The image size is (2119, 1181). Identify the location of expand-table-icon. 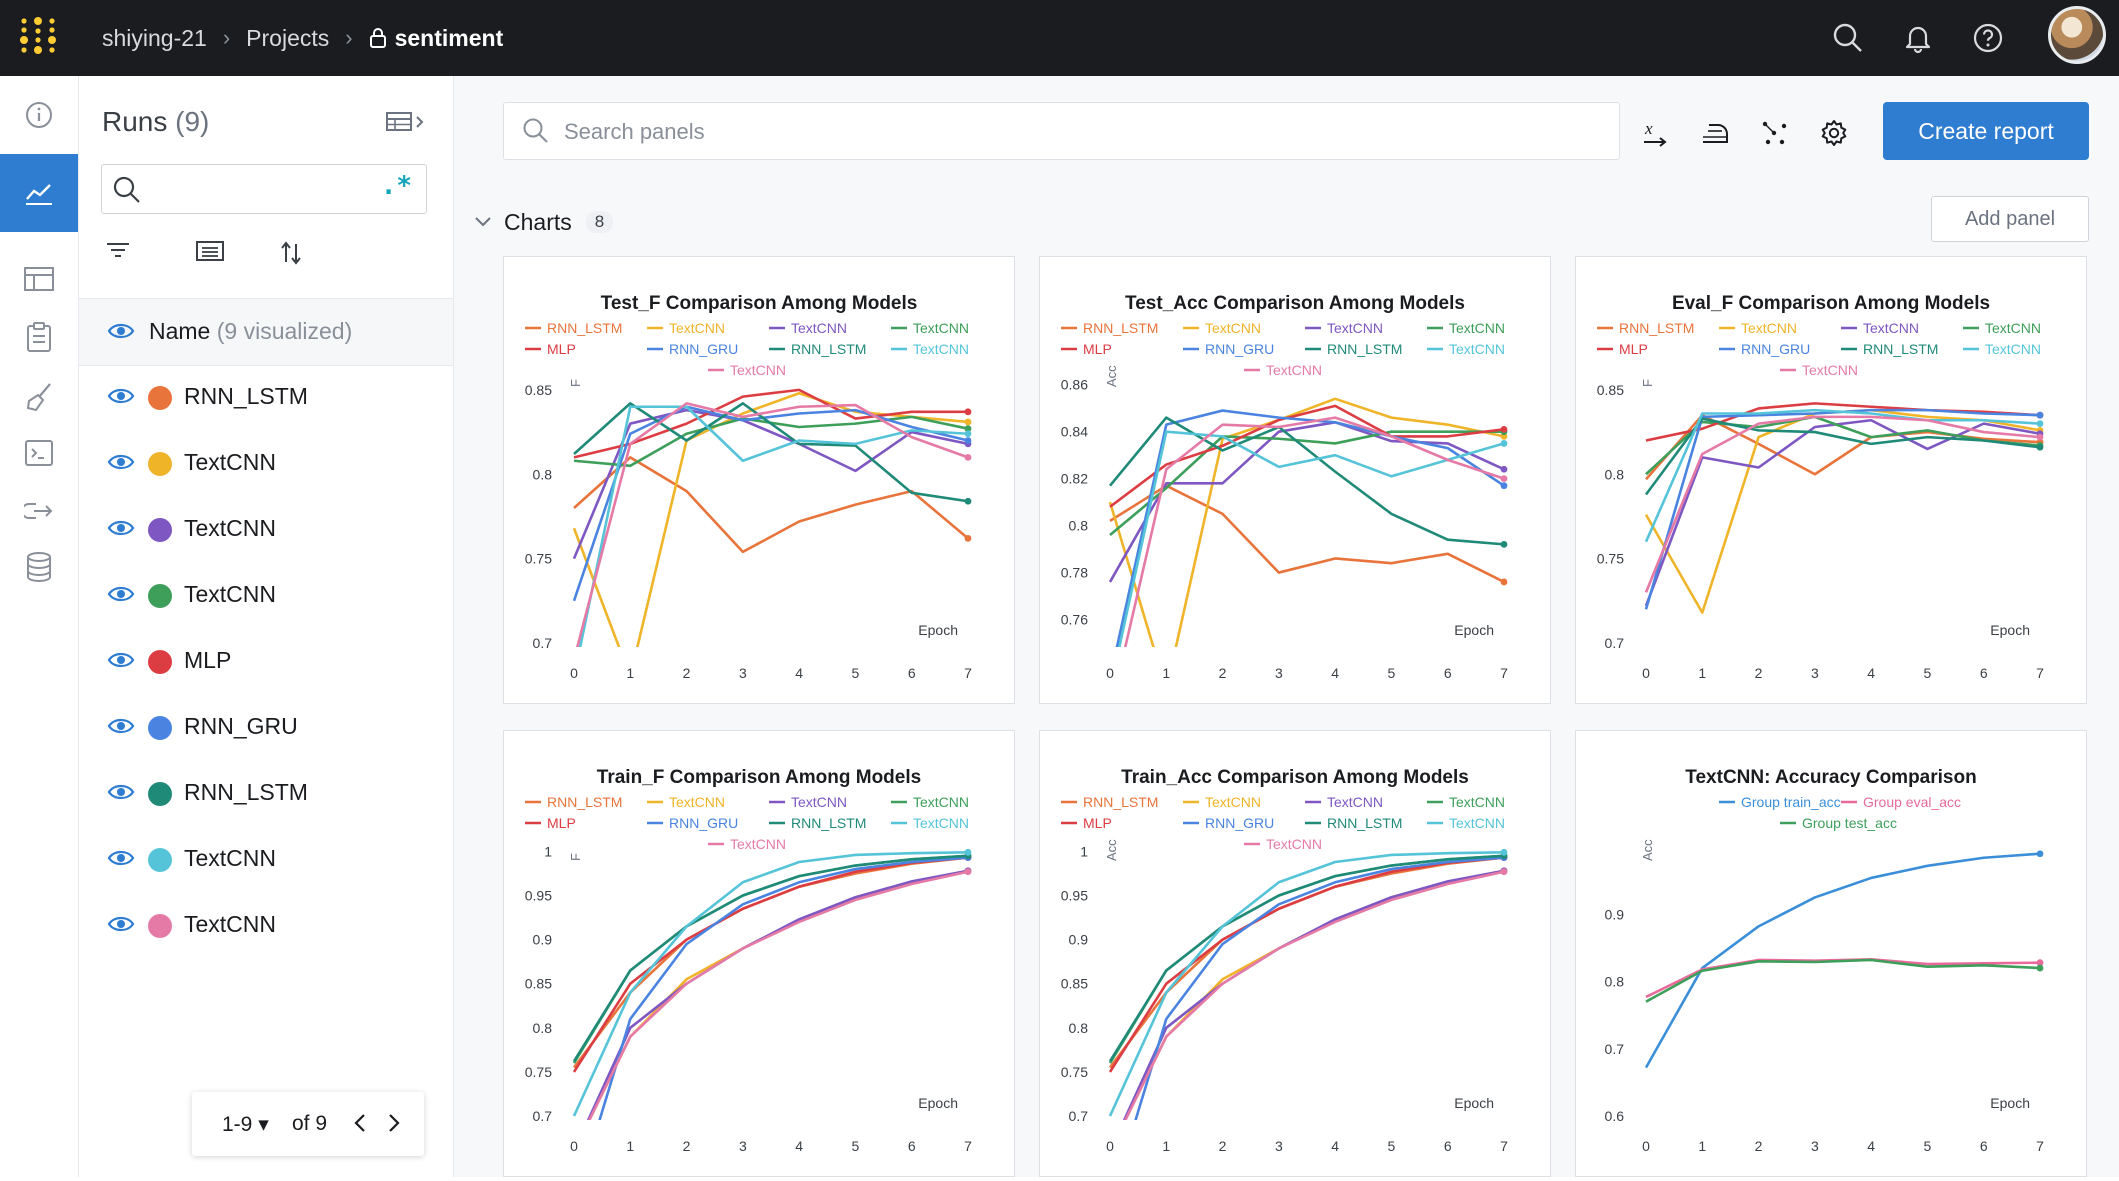
(406, 124).